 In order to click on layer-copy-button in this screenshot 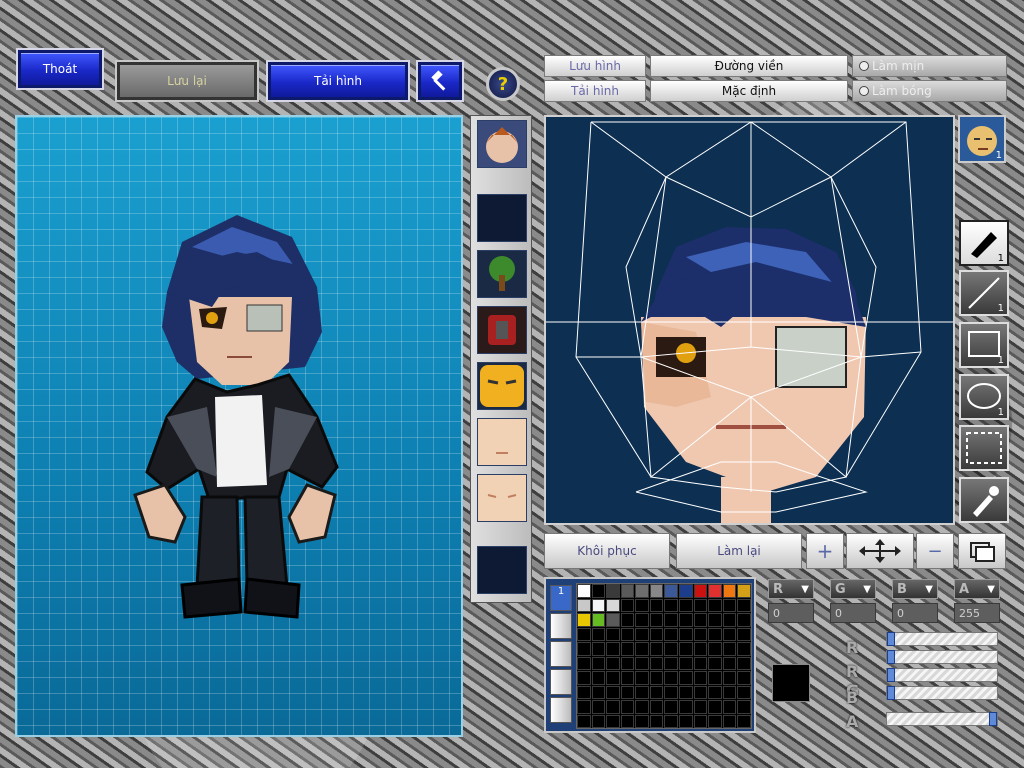, I will do `click(982, 551)`.